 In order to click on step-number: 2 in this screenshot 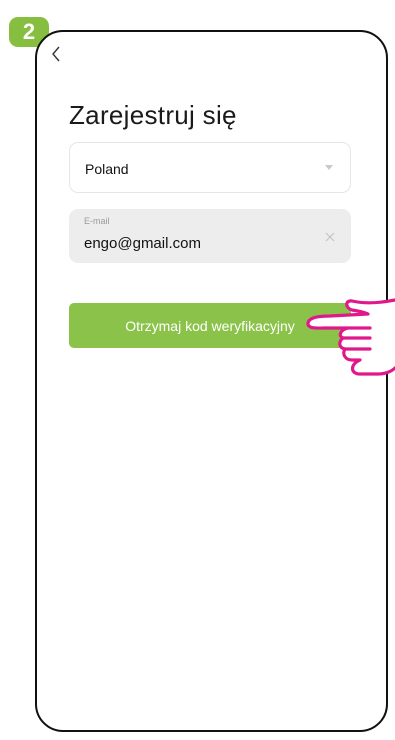, I will do `click(29, 31)`.